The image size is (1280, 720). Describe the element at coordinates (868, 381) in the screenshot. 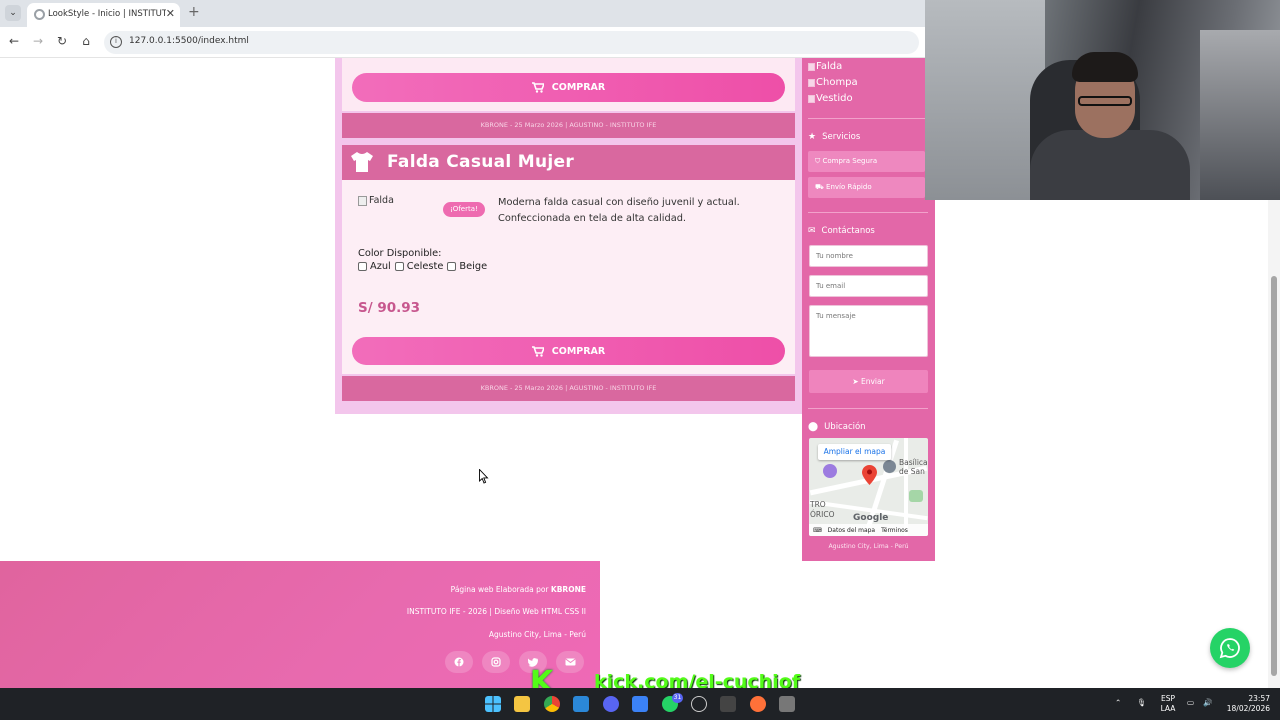

I see `send-button: ➤ Enviar` at that location.